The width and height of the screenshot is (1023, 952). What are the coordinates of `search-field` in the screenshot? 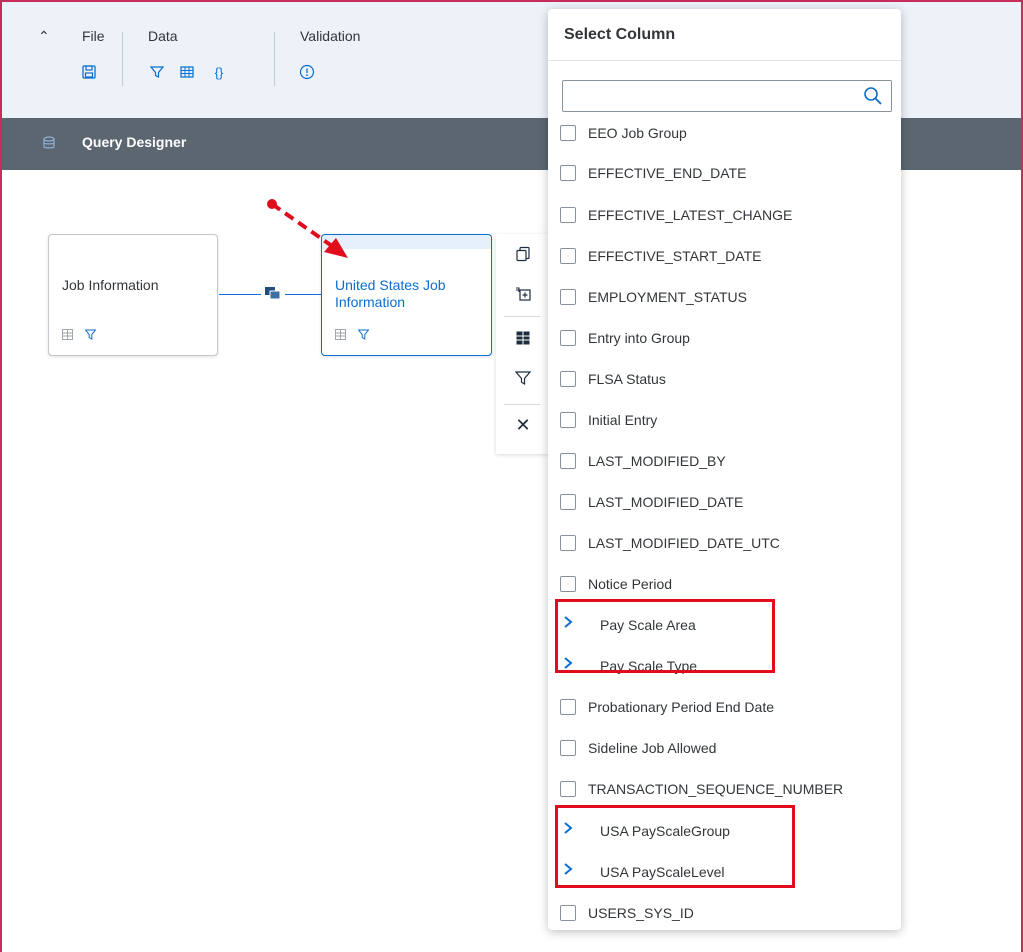 It's located at (727, 96).